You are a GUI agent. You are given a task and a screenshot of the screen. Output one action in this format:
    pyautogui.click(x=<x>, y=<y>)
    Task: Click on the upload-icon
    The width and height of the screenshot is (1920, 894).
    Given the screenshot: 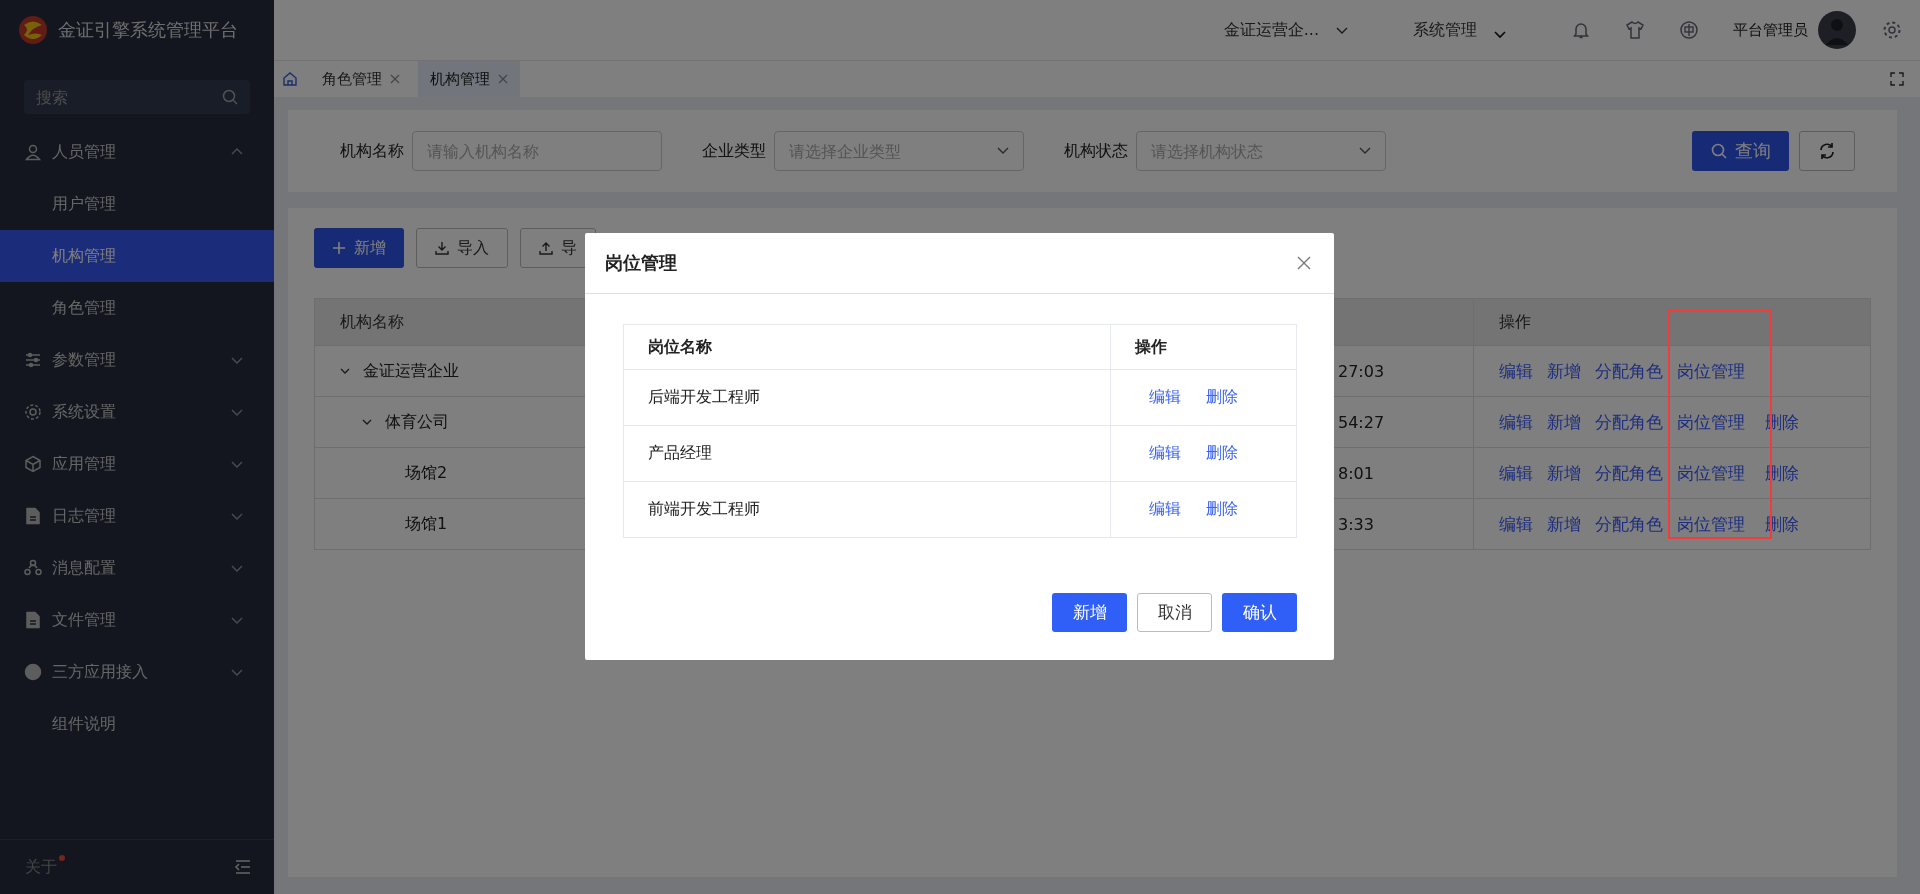 What is the action you would take?
    pyautogui.click(x=546, y=248)
    